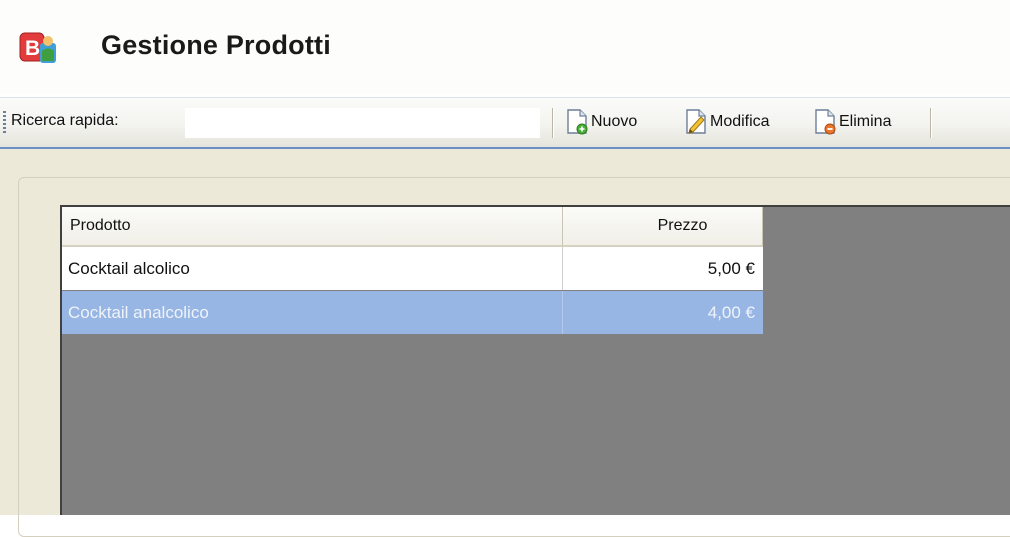  What do you see at coordinates (312, 227) in the screenshot?
I see `column-header-prodotto: Prodotto` at bounding box center [312, 227].